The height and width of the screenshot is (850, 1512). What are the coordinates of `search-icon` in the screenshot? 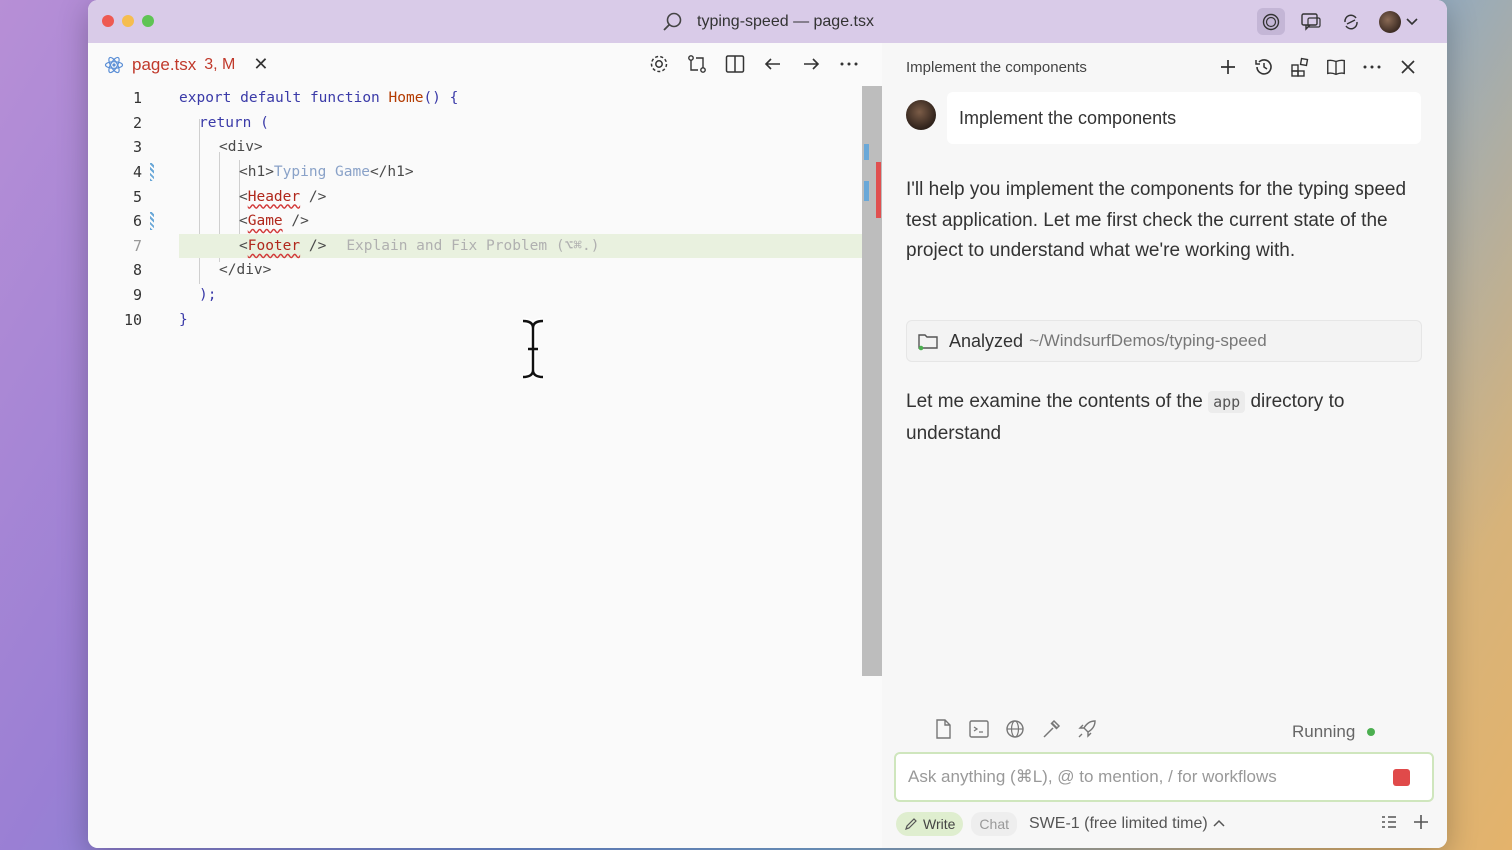 It's located at (672, 22).